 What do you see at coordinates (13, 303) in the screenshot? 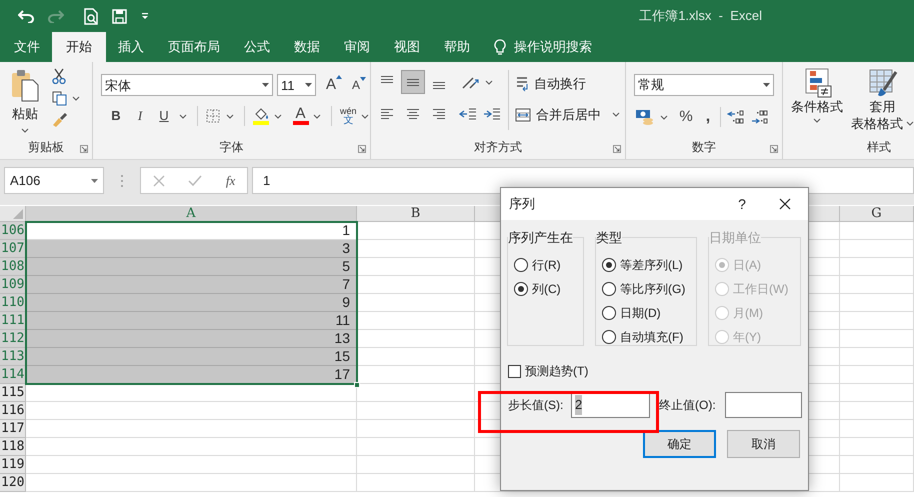
I see `row-header: 110` at bounding box center [13, 303].